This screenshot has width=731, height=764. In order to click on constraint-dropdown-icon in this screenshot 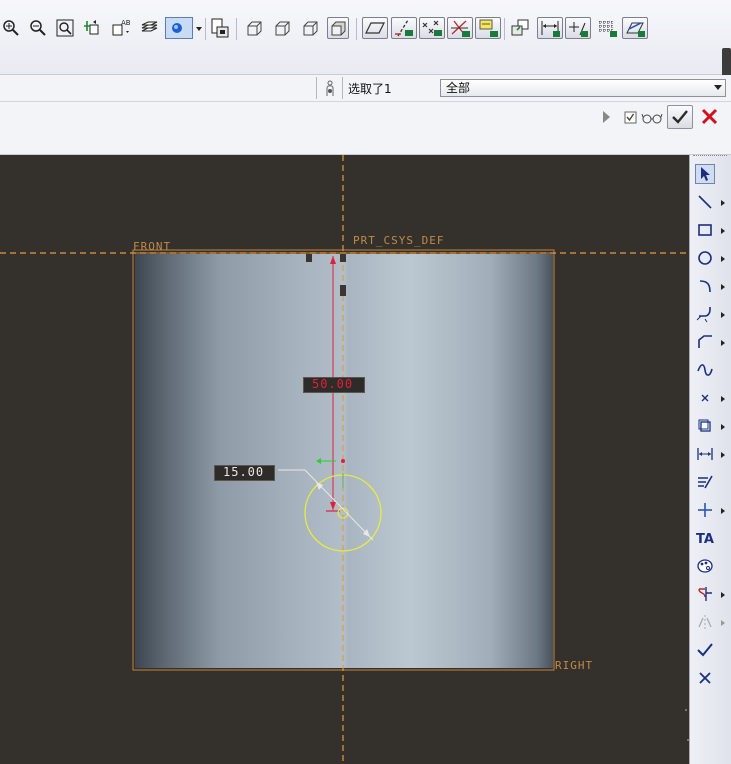, I will do `click(723, 511)`.